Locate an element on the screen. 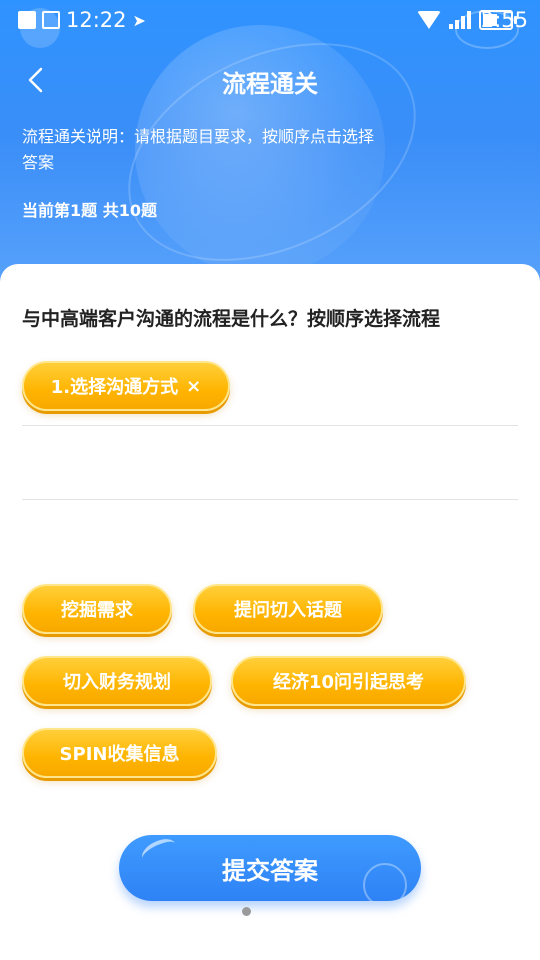 Image resolution: width=540 pixels, height=960 pixels. wifi-icon is located at coordinates (428, 20).